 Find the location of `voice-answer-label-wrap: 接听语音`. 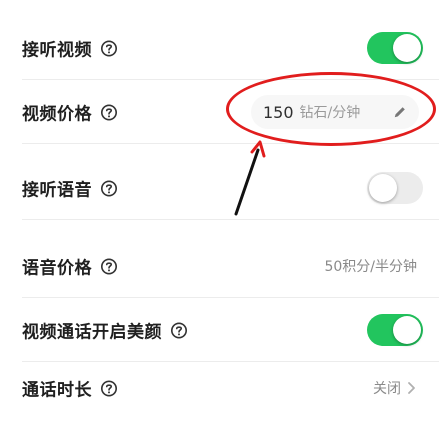

voice-answer-label-wrap: 接听语音 is located at coordinates (70, 188).